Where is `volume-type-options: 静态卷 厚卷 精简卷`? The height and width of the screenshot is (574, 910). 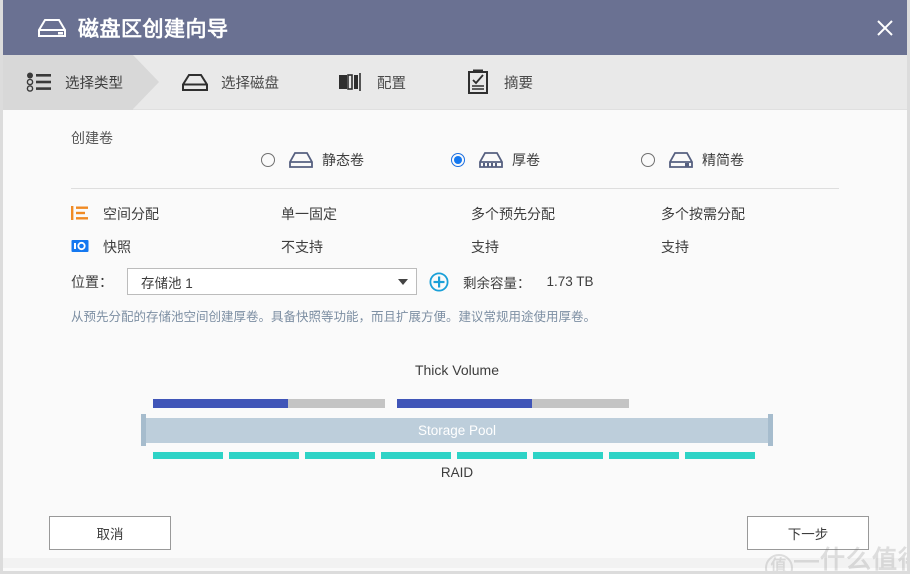 volume-type-options: 静态卷 厚卷 精简卷 is located at coordinates (455, 168).